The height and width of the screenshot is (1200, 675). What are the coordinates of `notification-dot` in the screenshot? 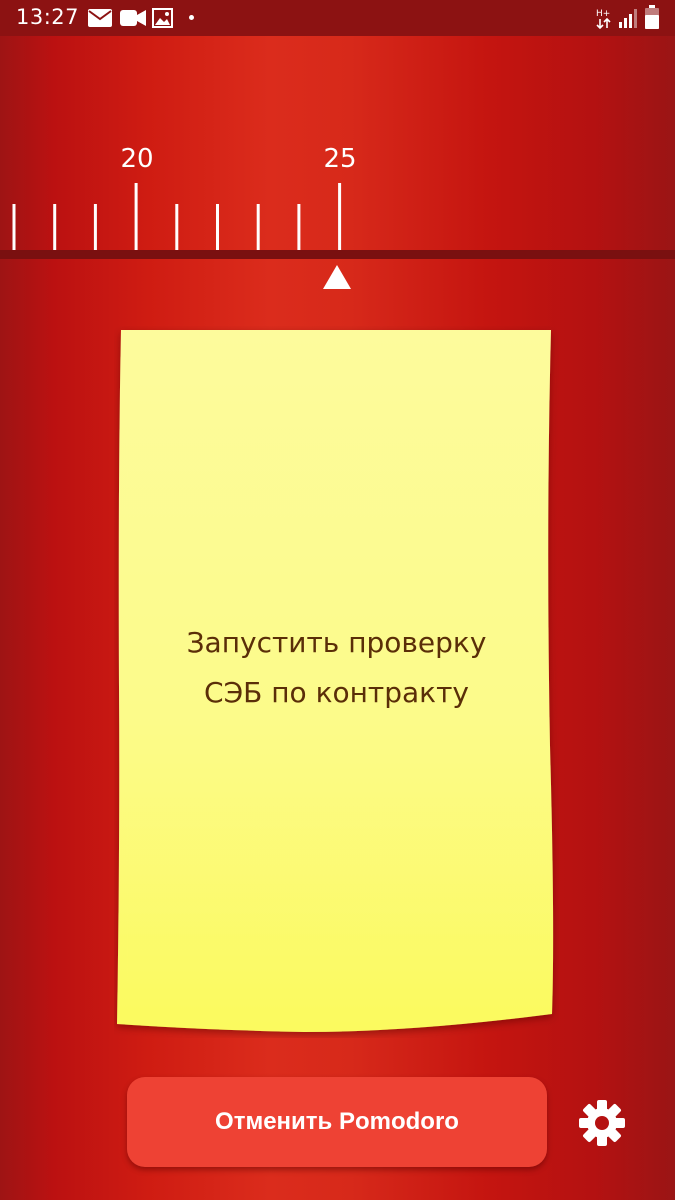 It's located at (191, 17).